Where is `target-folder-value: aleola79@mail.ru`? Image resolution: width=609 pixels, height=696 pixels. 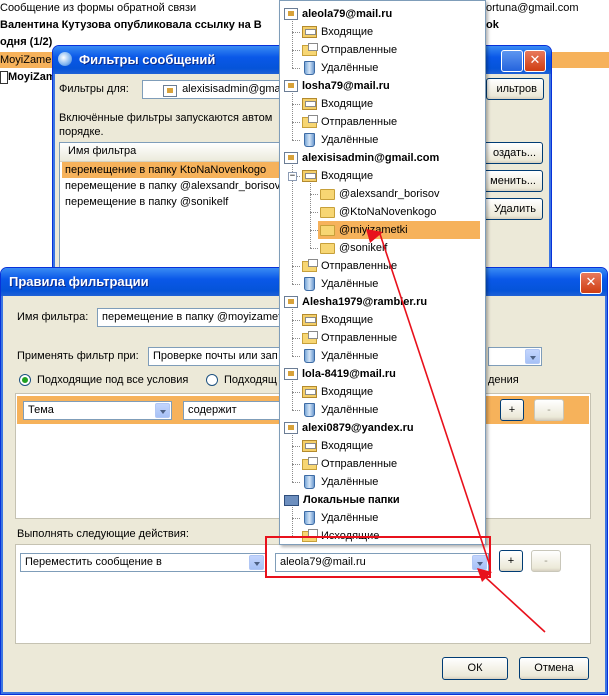
target-folder-value: aleola79@mail.ru is located at coordinates (323, 562).